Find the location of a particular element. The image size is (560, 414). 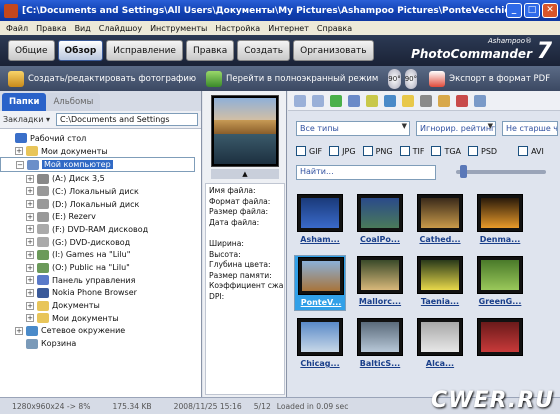

format-checkbox: AVI is located at coordinates (531, 151).